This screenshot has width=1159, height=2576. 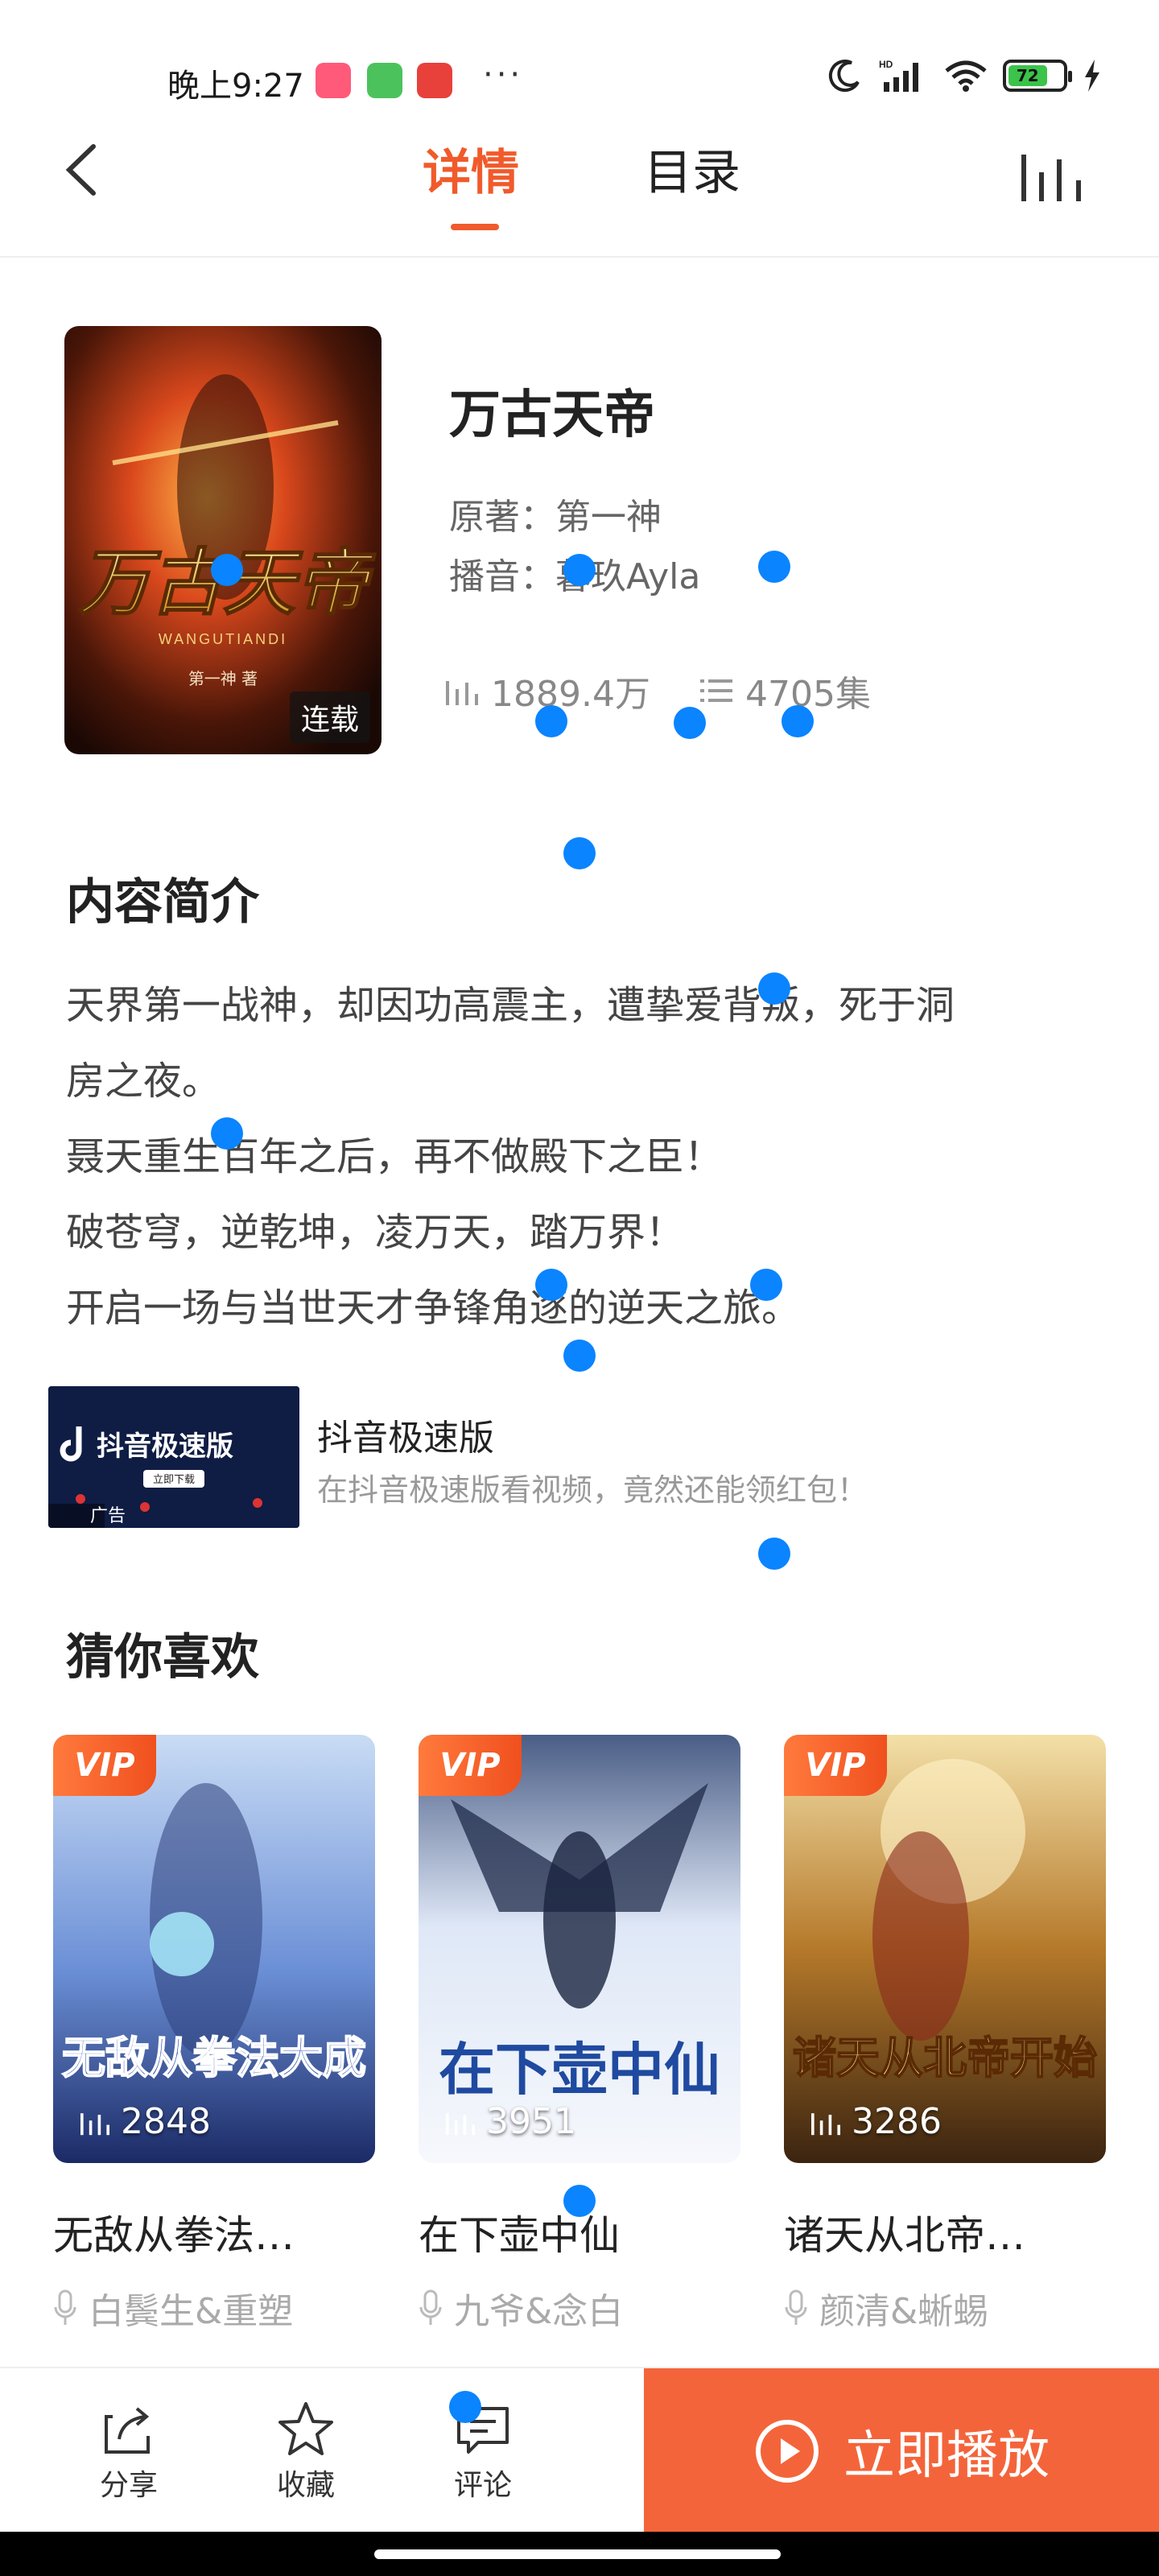 What do you see at coordinates (1092, 76) in the screenshot?
I see `charging-icon` at bounding box center [1092, 76].